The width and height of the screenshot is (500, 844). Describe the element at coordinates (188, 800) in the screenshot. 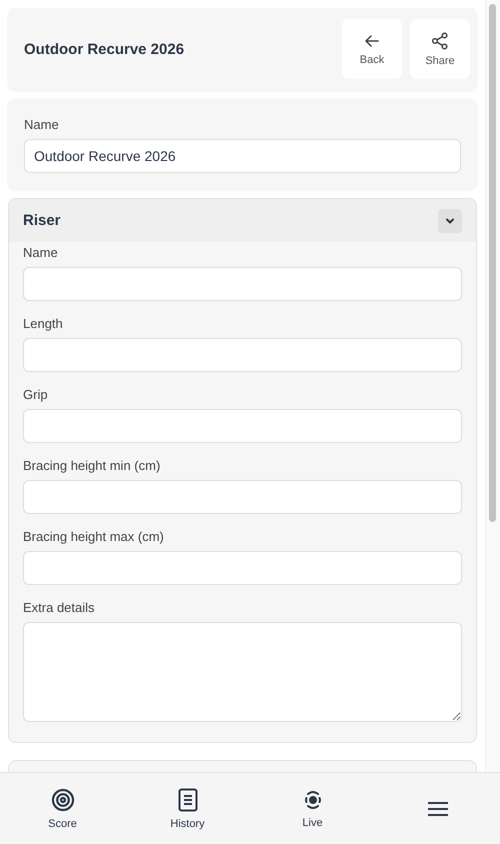

I see `clipboard-icon` at that location.